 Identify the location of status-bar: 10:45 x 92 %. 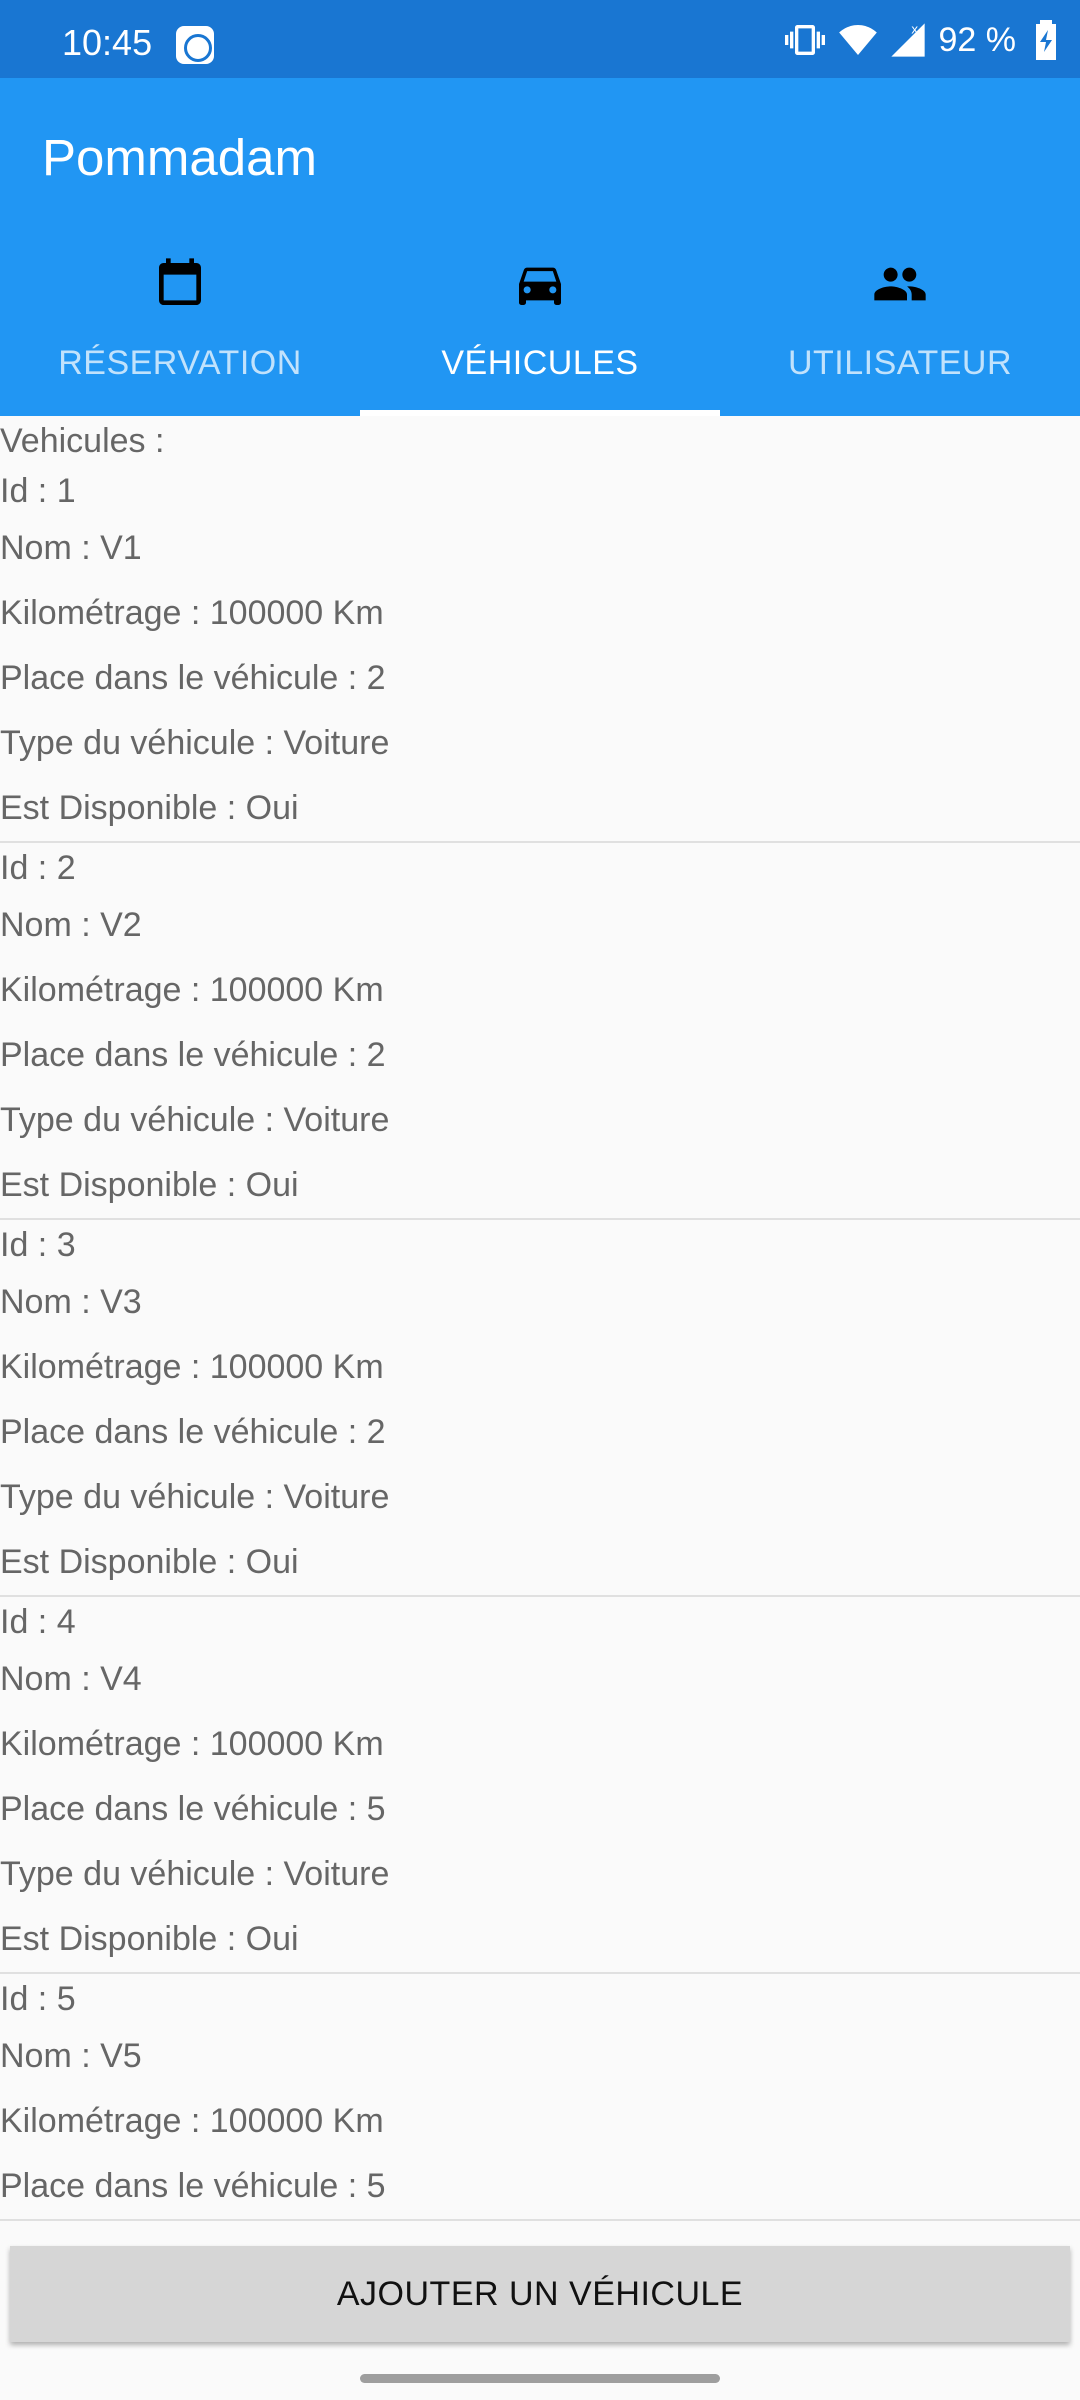
(540, 39).